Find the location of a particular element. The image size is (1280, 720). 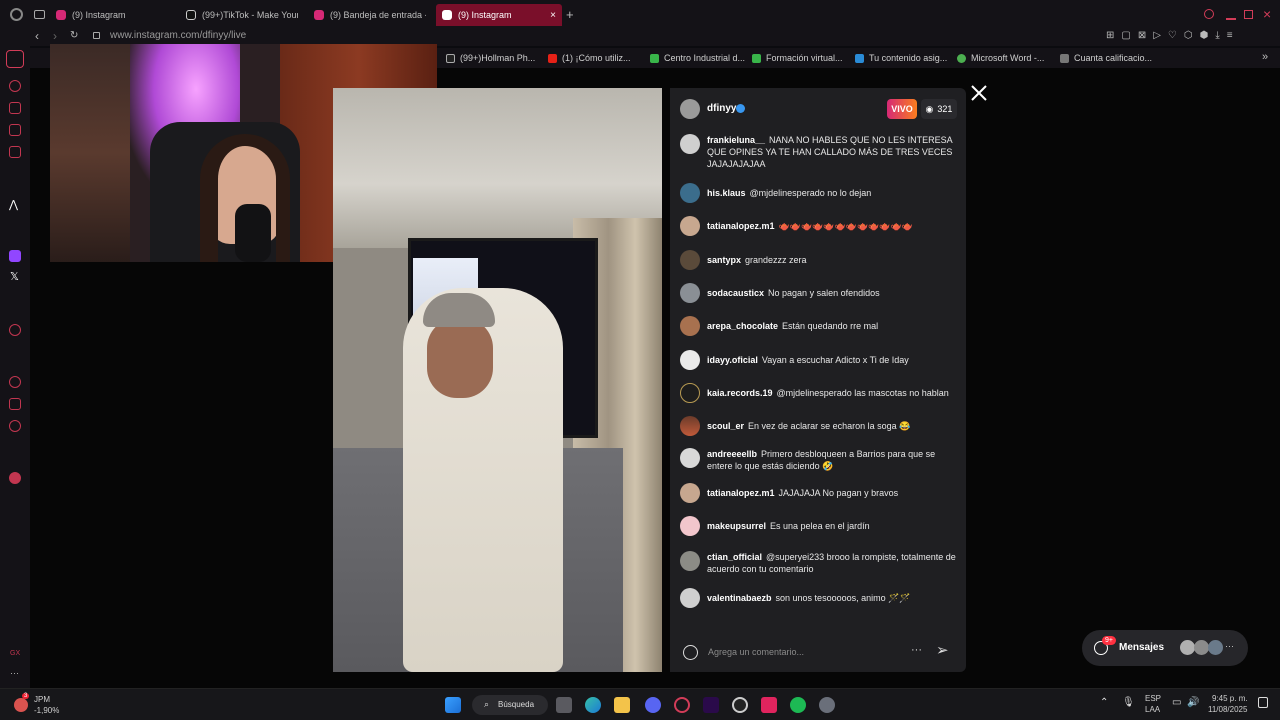

more-options-icon: ··· is located at coordinates (916, 650).